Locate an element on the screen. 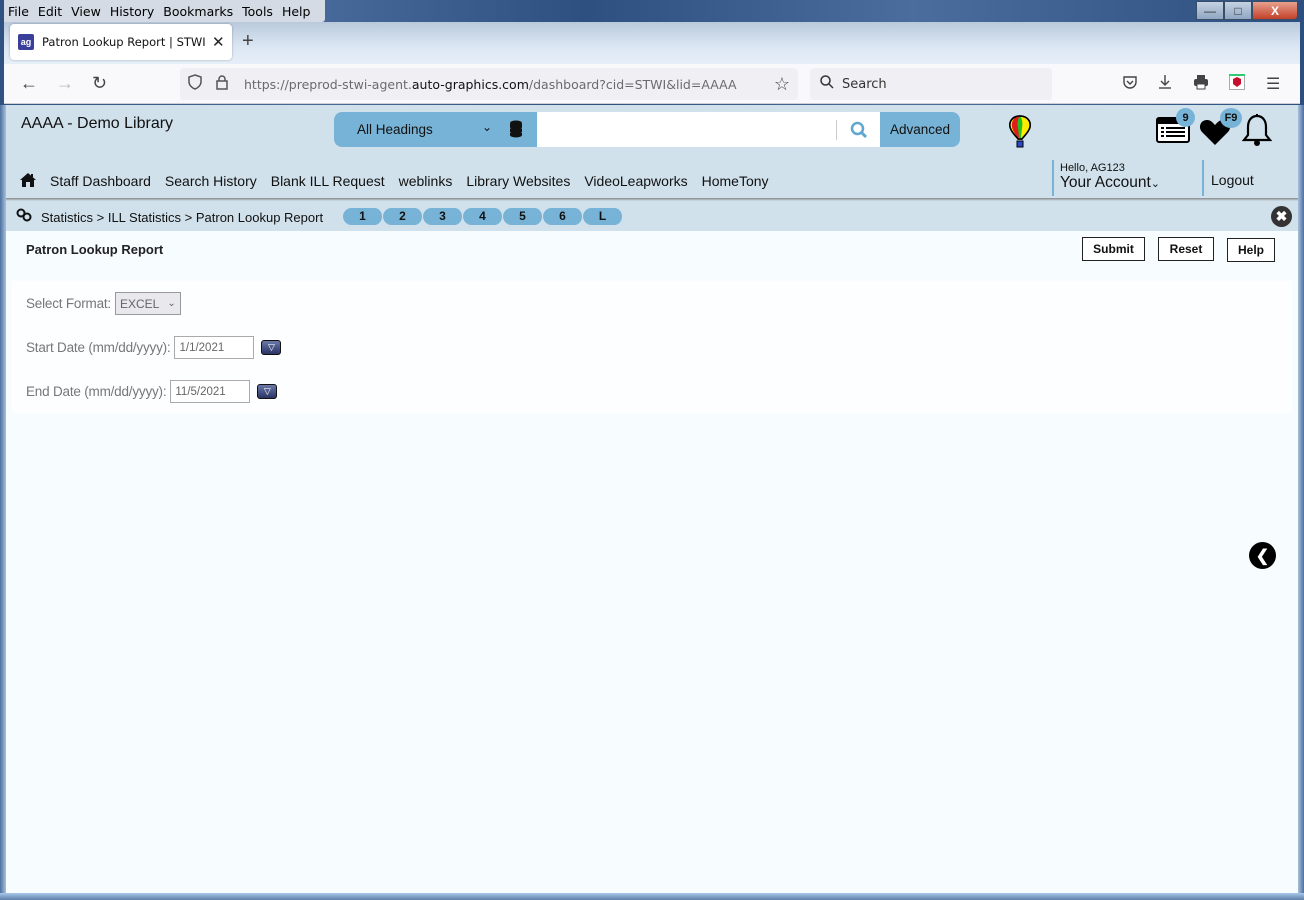  print-icon is located at coordinates (1201, 84).